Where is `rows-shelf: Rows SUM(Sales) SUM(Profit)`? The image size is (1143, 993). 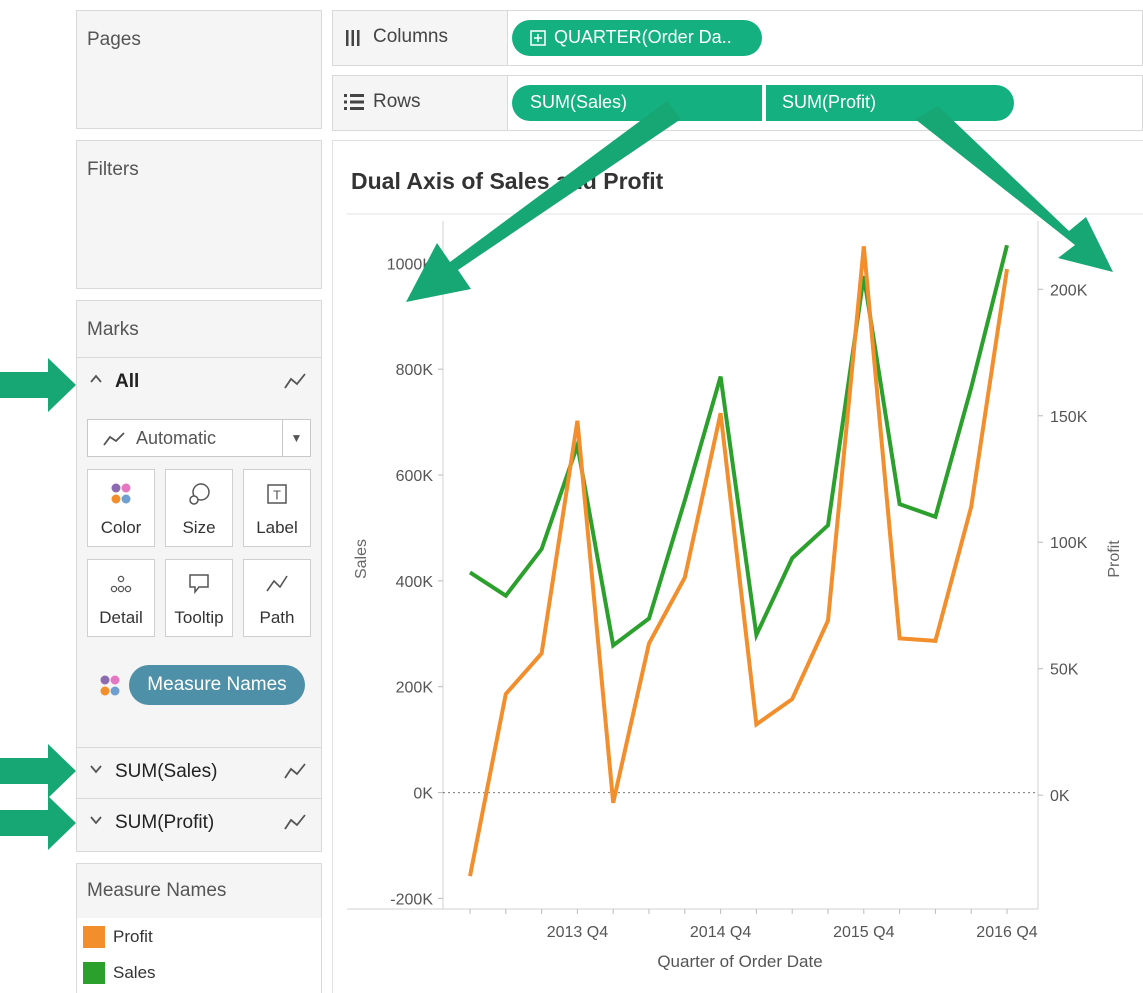
rows-shelf: Rows SUM(Sales) SUM(Profit) is located at coordinates (737, 103).